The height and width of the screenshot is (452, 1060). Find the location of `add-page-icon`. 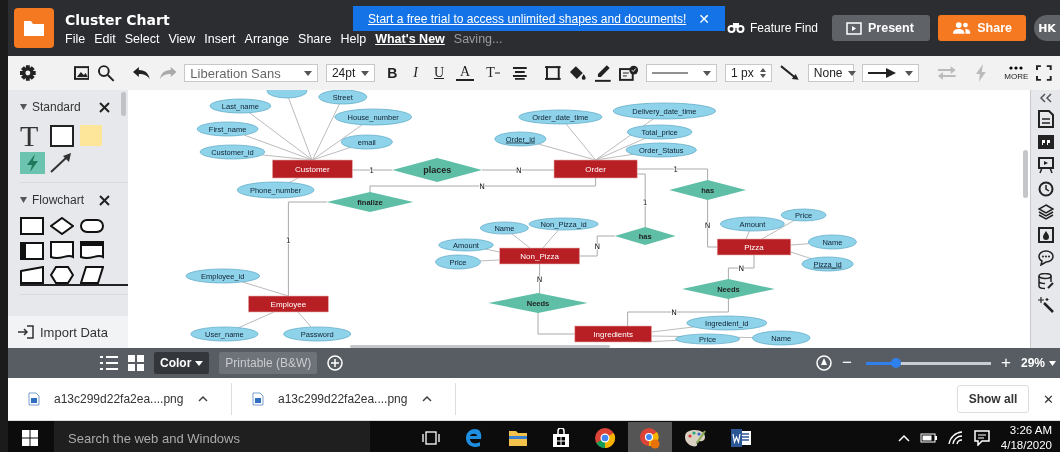

add-page-icon is located at coordinates (335, 363).